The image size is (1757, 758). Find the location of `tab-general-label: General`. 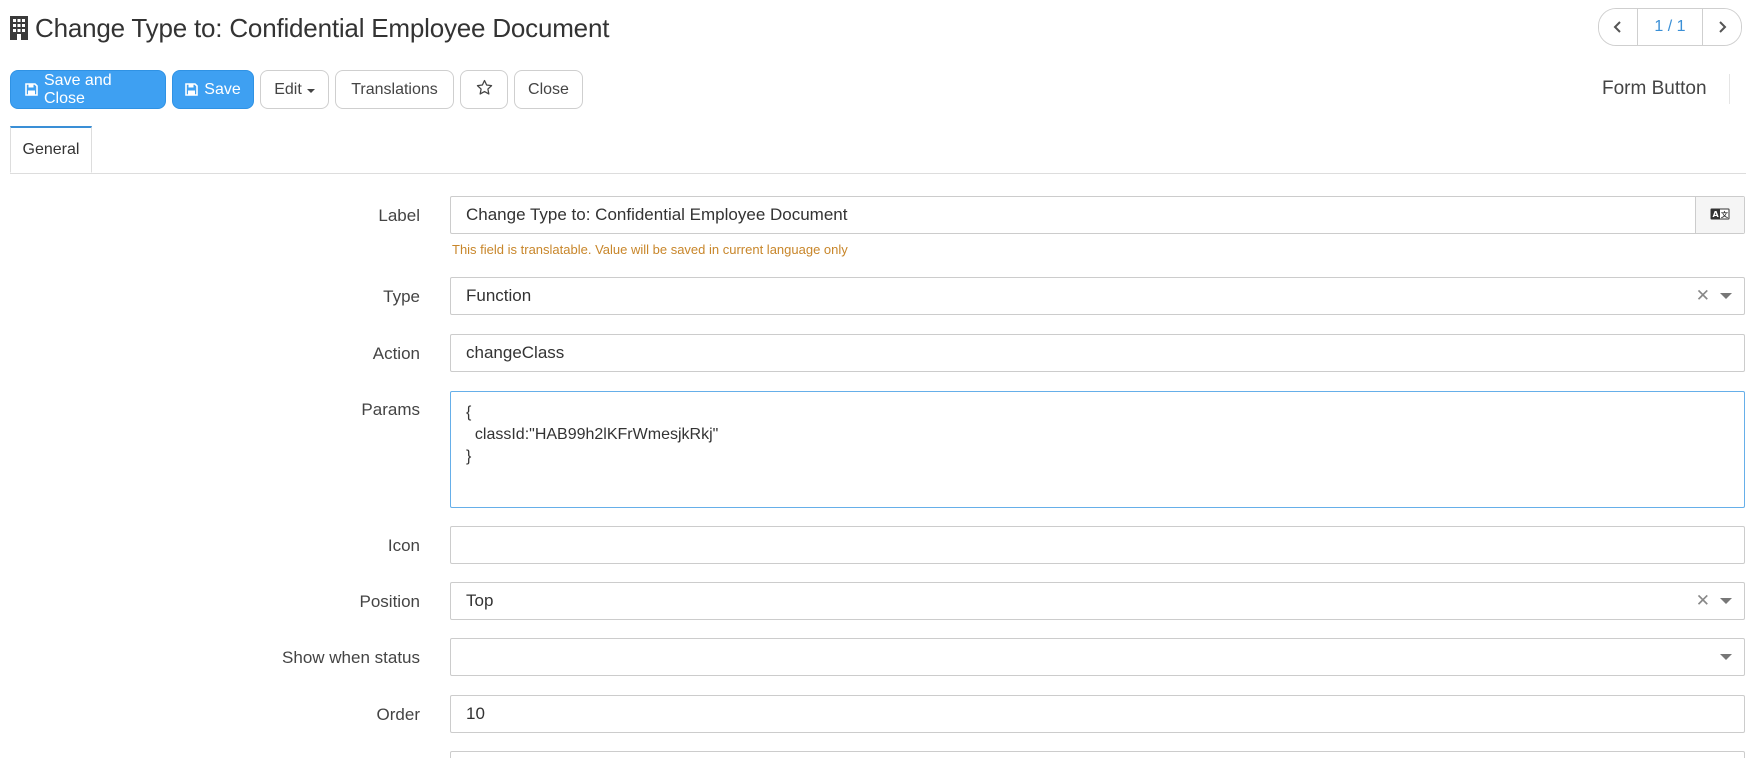

tab-general-label: General is located at coordinates (51, 149).